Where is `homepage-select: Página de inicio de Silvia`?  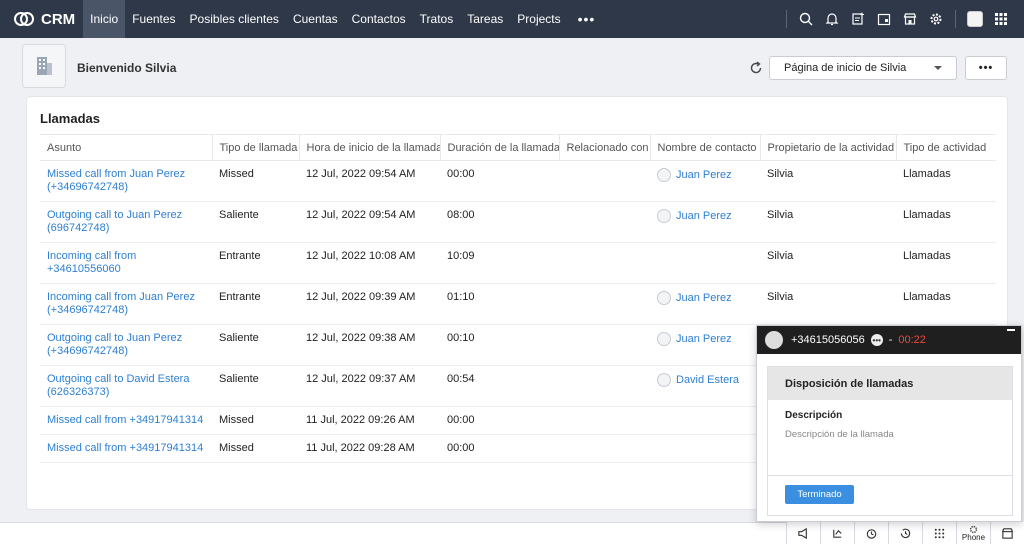
homepage-select: Página de inicio de Silvia is located at coordinates (863, 68).